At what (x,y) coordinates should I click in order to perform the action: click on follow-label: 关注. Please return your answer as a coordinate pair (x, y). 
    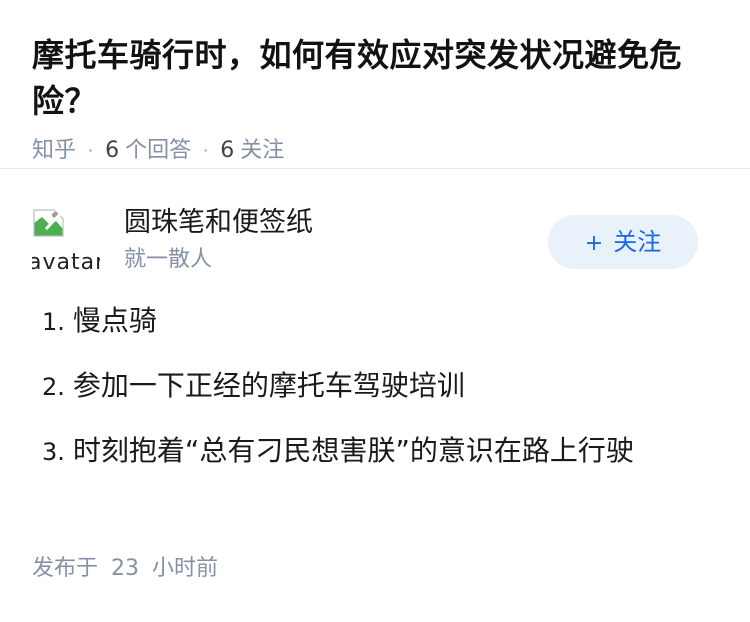
    Looking at the image, I should click on (637, 242).